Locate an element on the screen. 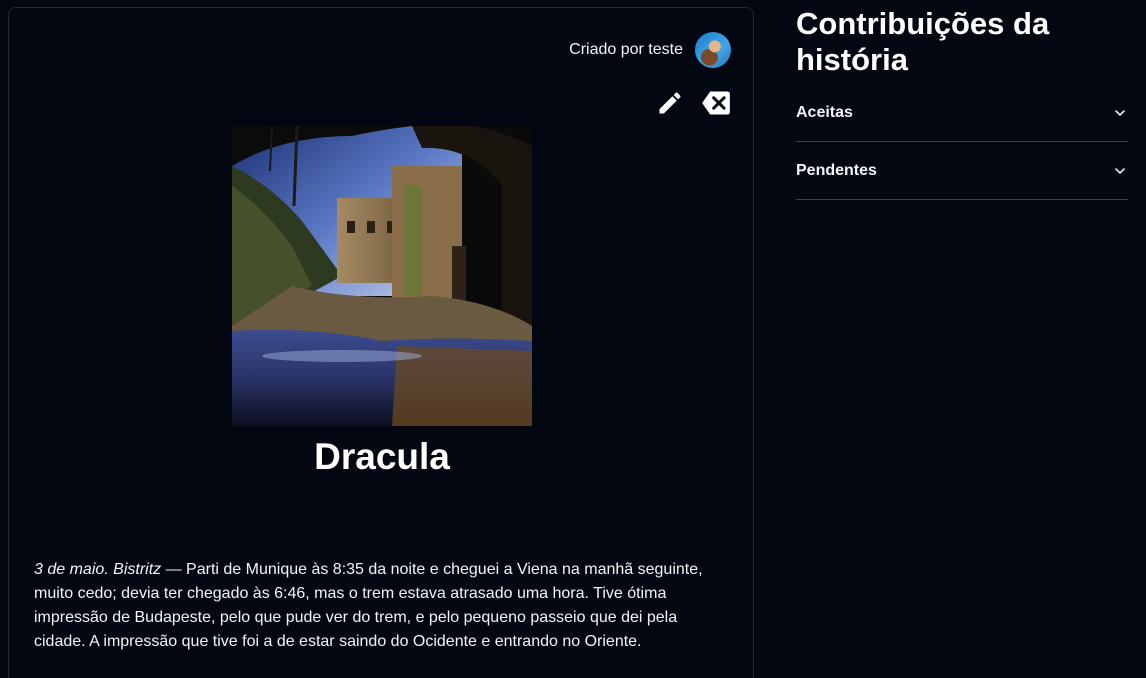 The height and width of the screenshot is (678, 1146). story-cover-image is located at coordinates (382, 276).